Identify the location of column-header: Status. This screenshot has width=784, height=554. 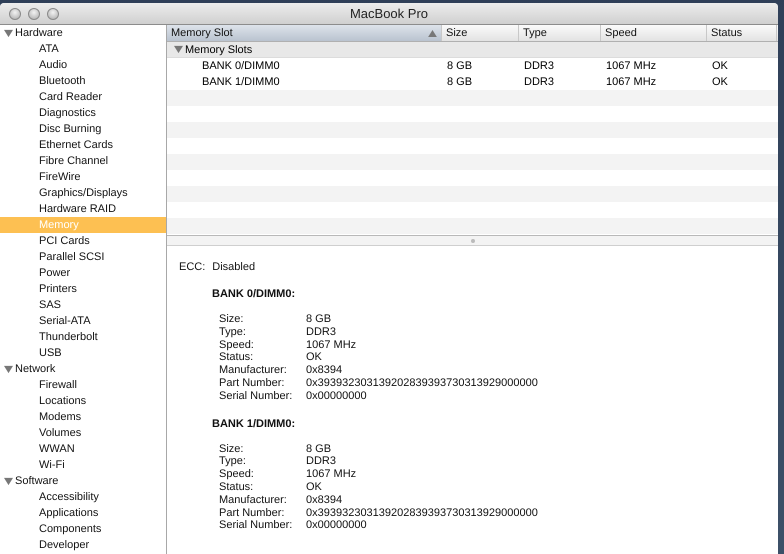
(742, 33).